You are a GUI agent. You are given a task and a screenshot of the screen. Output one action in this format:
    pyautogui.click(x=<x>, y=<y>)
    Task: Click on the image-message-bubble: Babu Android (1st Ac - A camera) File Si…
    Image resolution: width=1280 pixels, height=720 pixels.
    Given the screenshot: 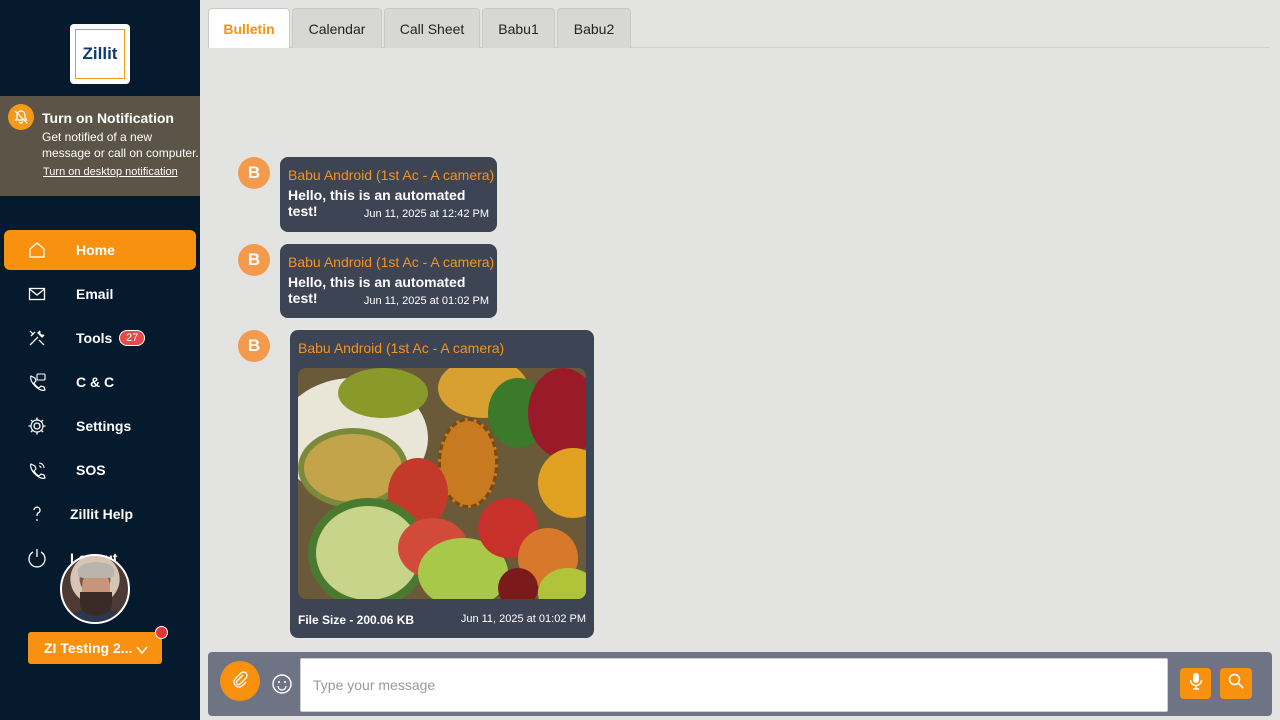 What is the action you would take?
    pyautogui.click(x=442, y=484)
    